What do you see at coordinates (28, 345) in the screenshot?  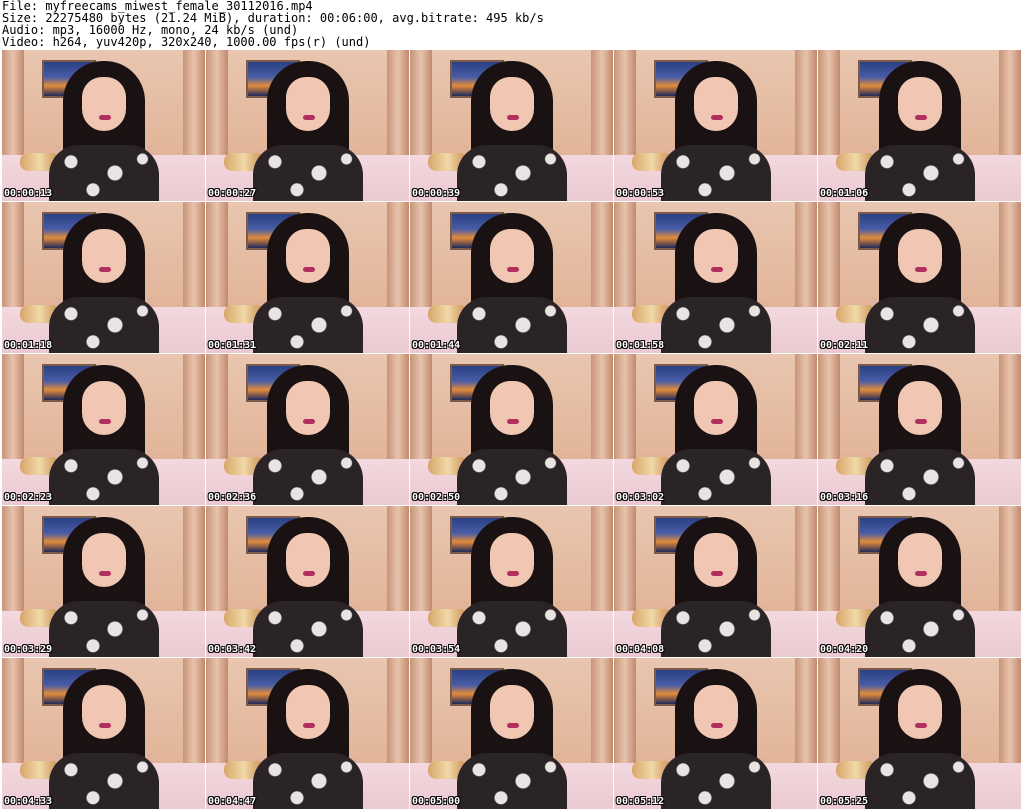 I see `timestamp-label: 00:01:18` at bounding box center [28, 345].